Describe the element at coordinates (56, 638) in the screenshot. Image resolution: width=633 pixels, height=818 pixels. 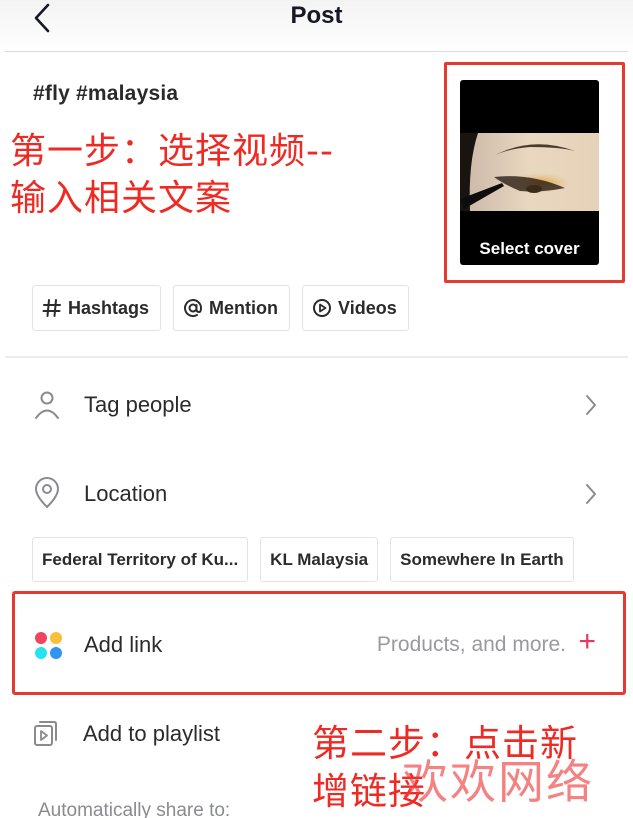
I see `dot-yellow` at that location.